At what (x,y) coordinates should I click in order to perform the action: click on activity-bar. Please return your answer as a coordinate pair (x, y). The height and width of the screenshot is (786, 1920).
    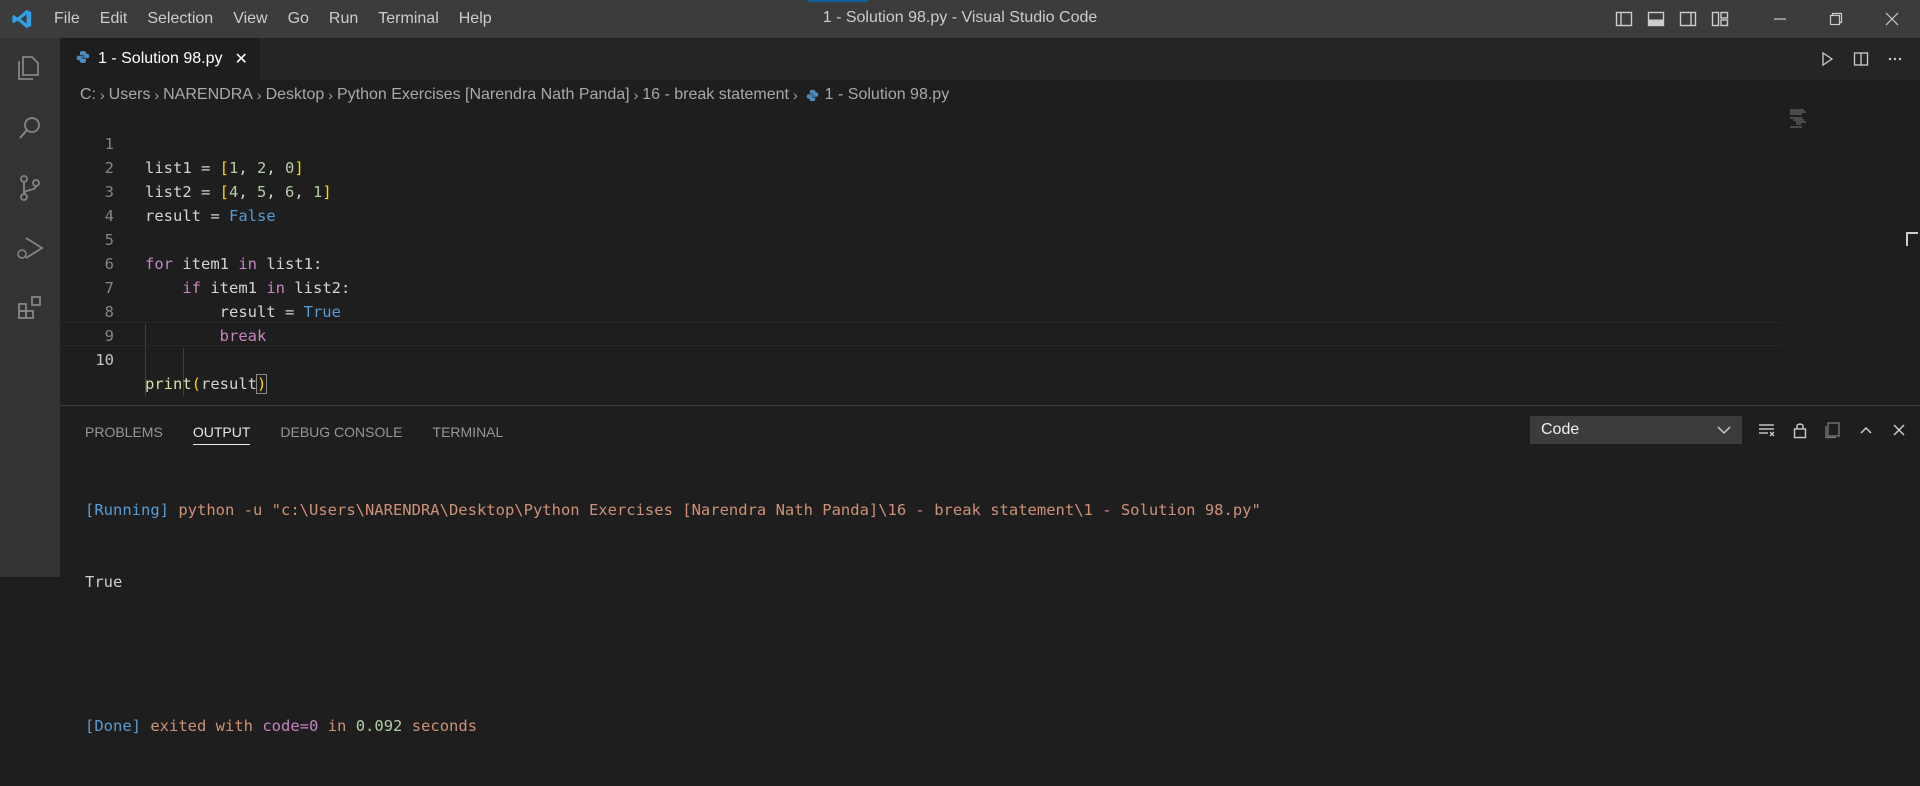
    Looking at the image, I should click on (30, 307).